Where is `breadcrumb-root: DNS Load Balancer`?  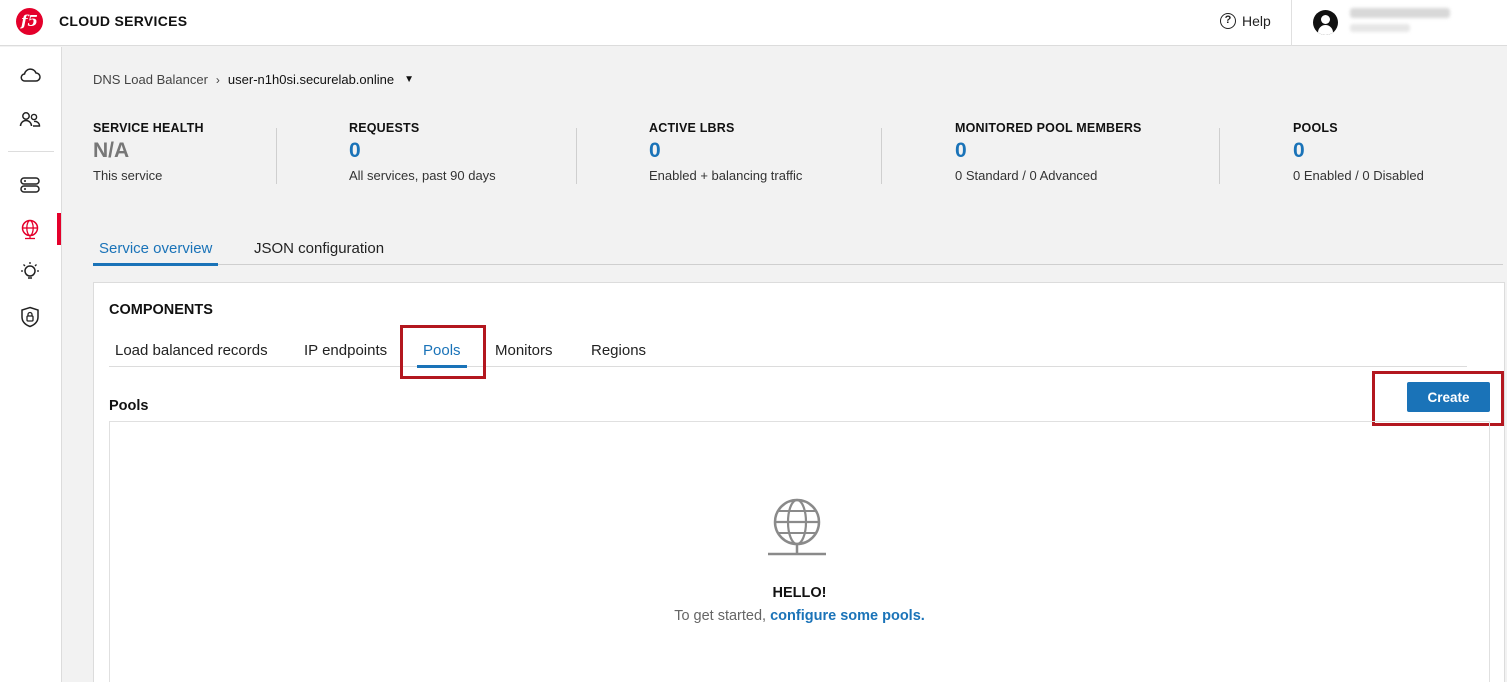
breadcrumb-root: DNS Load Balancer is located at coordinates (150, 79).